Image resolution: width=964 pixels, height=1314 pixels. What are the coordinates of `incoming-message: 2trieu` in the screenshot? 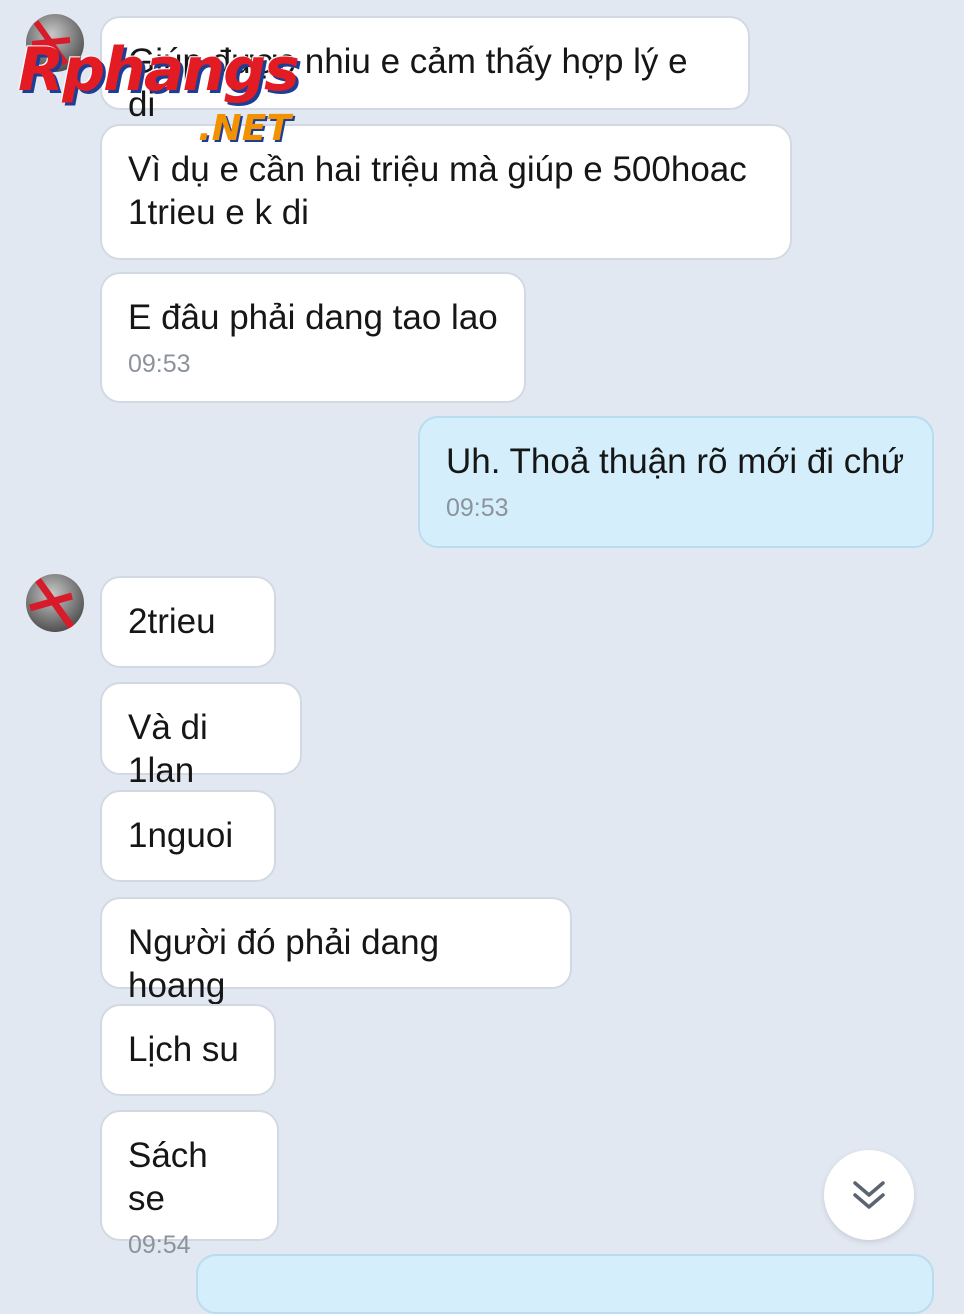 It's located at (188, 622).